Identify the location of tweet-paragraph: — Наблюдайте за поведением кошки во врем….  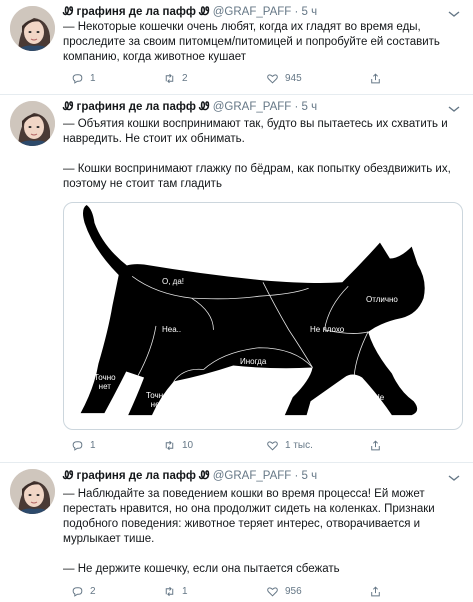
(249, 516).